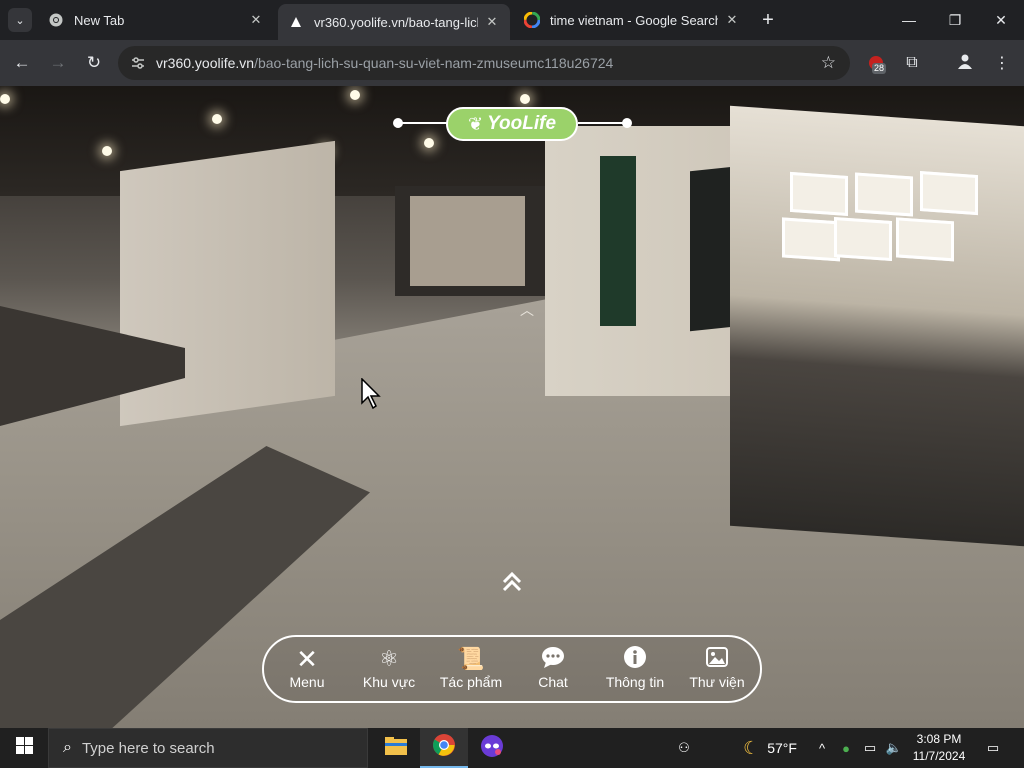 This screenshot has width=1024, height=768. Describe the element at coordinates (94, 63) in the screenshot. I see `reload-button: ↻` at that location.